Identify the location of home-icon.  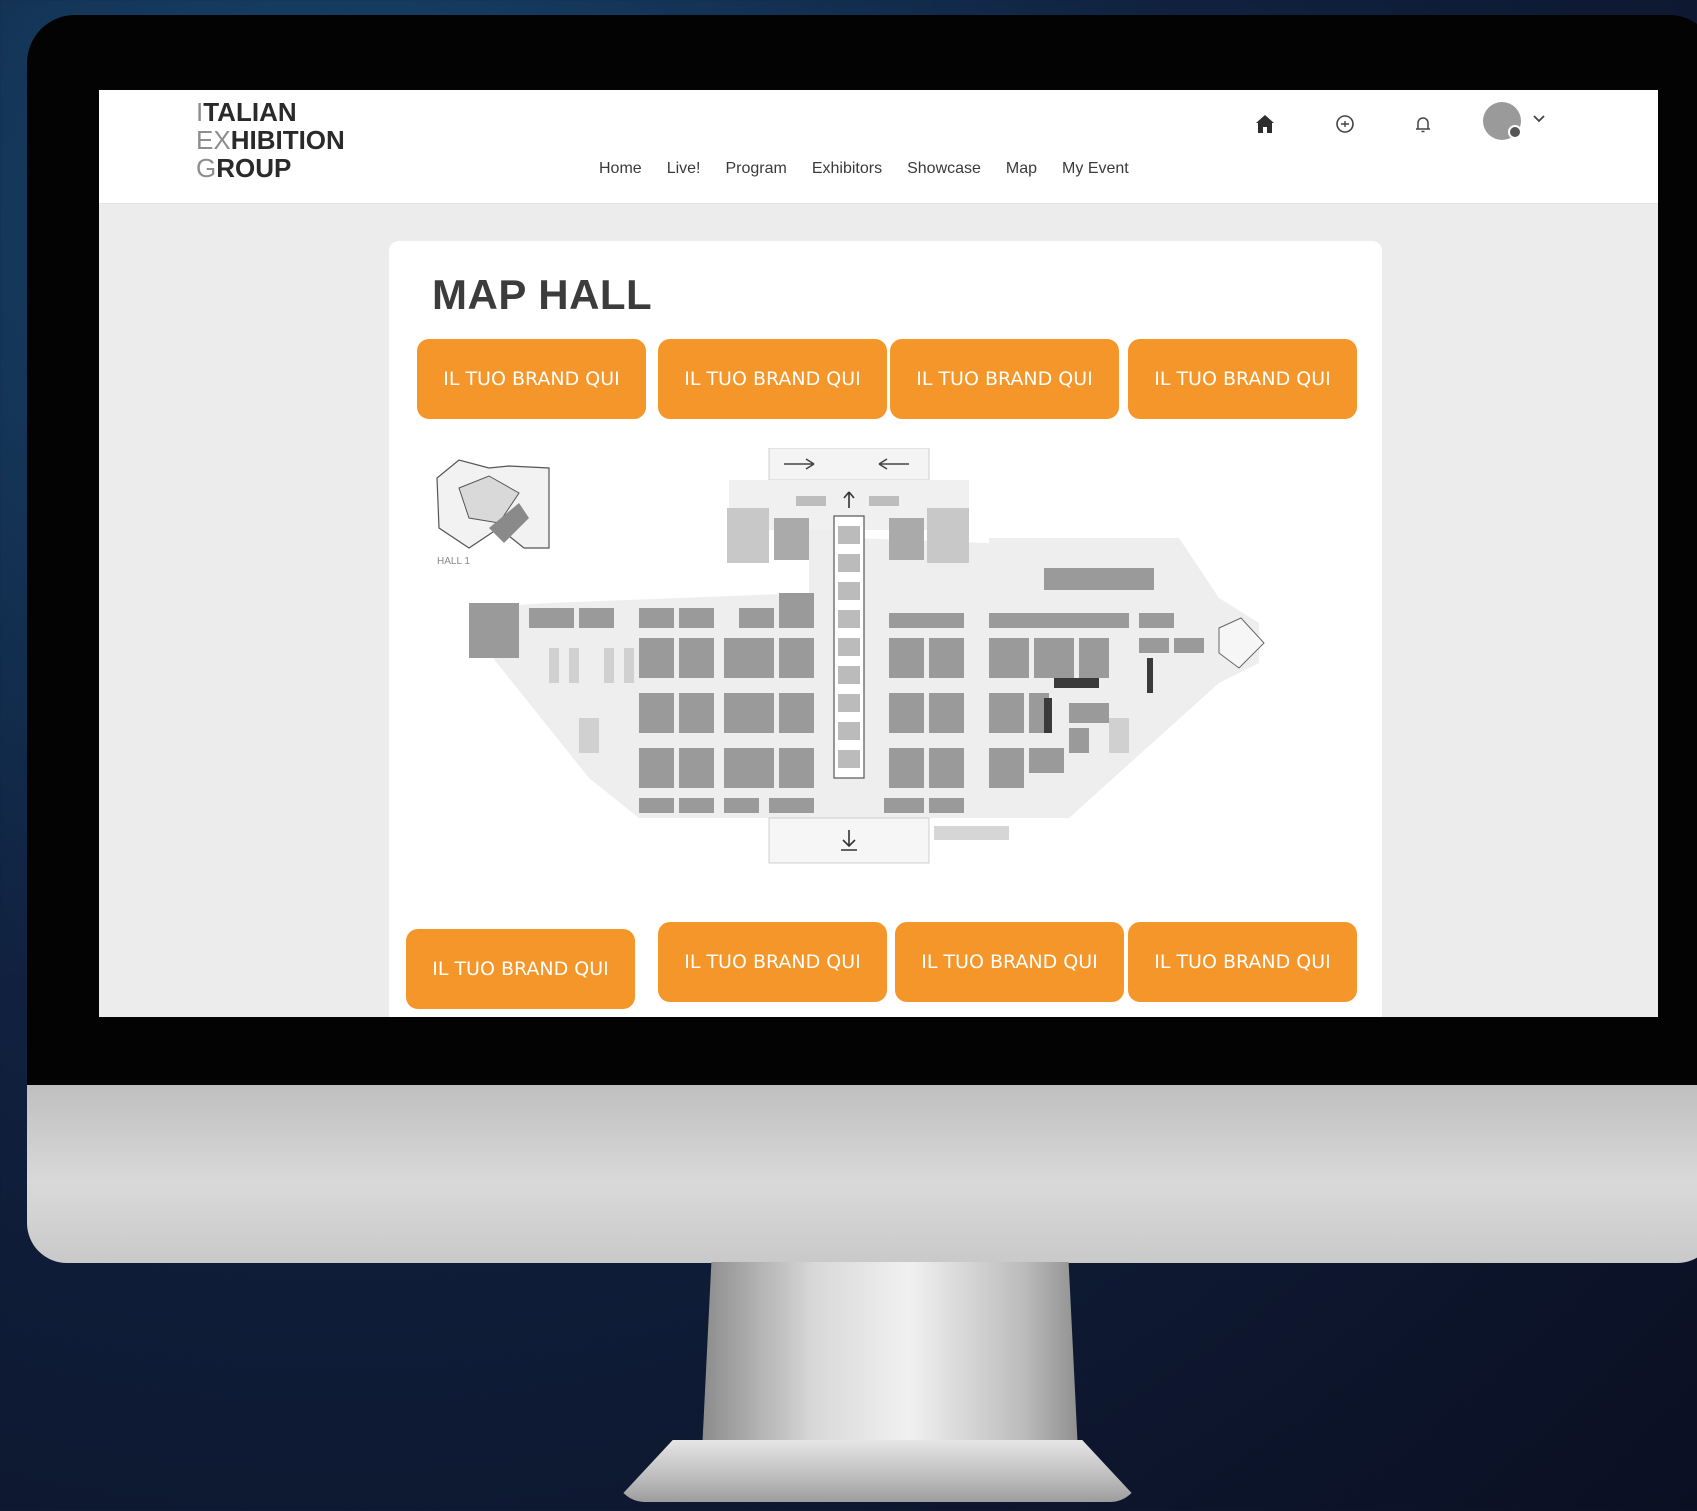
(1265, 124).